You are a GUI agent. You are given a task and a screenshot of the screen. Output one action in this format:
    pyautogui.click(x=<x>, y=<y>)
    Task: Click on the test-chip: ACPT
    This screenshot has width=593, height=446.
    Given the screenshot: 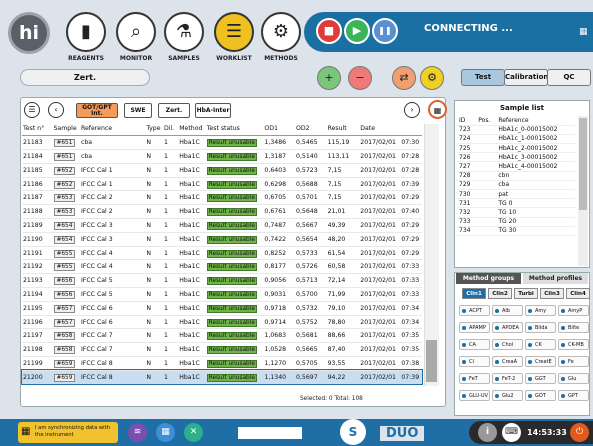 What is the action you would take?
    pyautogui.click(x=474, y=310)
    